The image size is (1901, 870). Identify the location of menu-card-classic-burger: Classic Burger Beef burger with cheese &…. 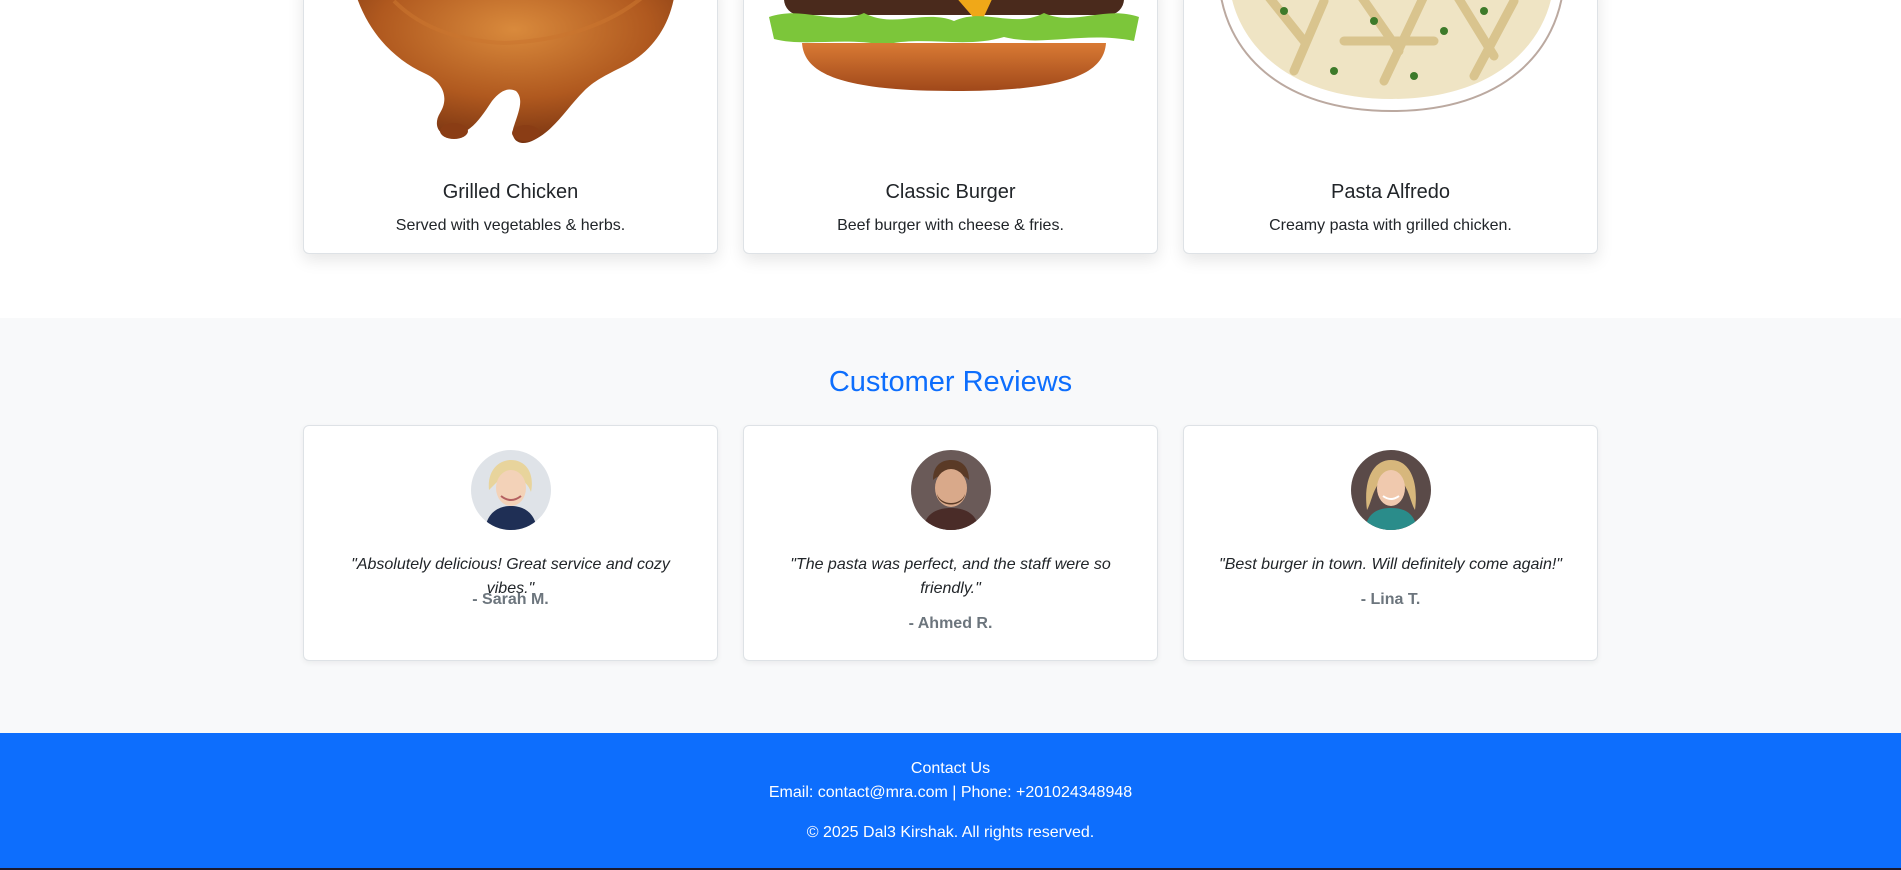
(950, 127).